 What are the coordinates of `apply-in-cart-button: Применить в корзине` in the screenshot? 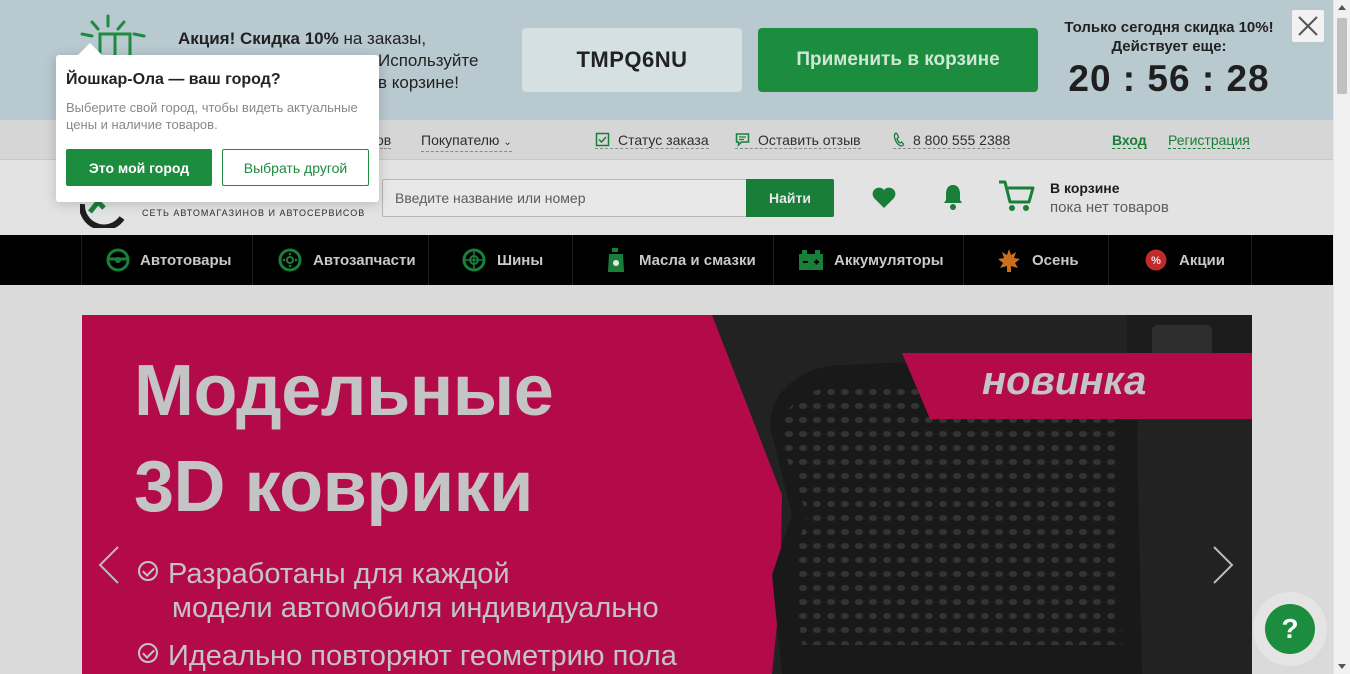 It's located at (898, 60).